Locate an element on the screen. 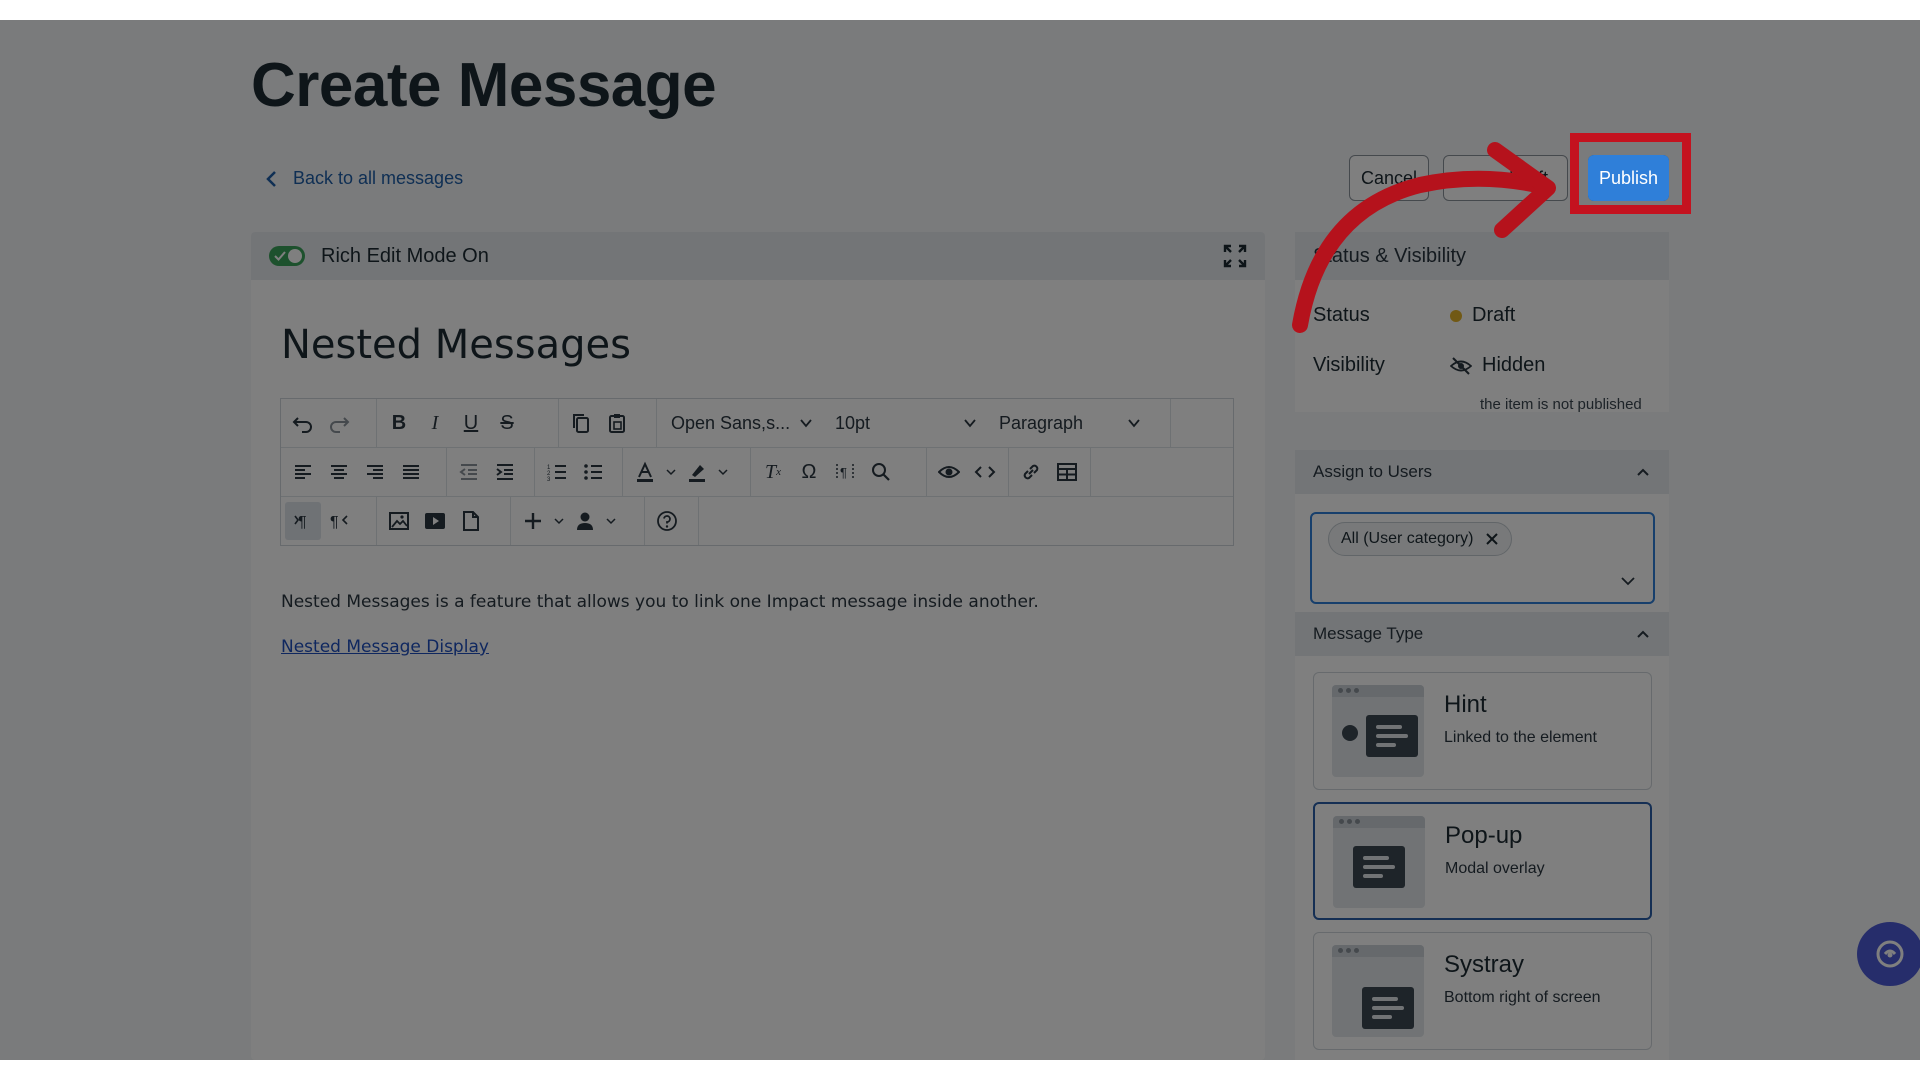 The image size is (1920, 1080). message-type-heading: Message Type is located at coordinates (1482, 634).